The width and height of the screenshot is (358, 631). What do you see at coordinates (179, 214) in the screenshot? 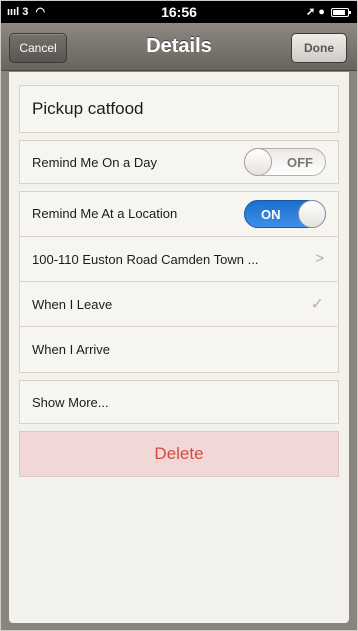
I see `remind-at-location-row: Remind Me At a Location ON` at bounding box center [179, 214].